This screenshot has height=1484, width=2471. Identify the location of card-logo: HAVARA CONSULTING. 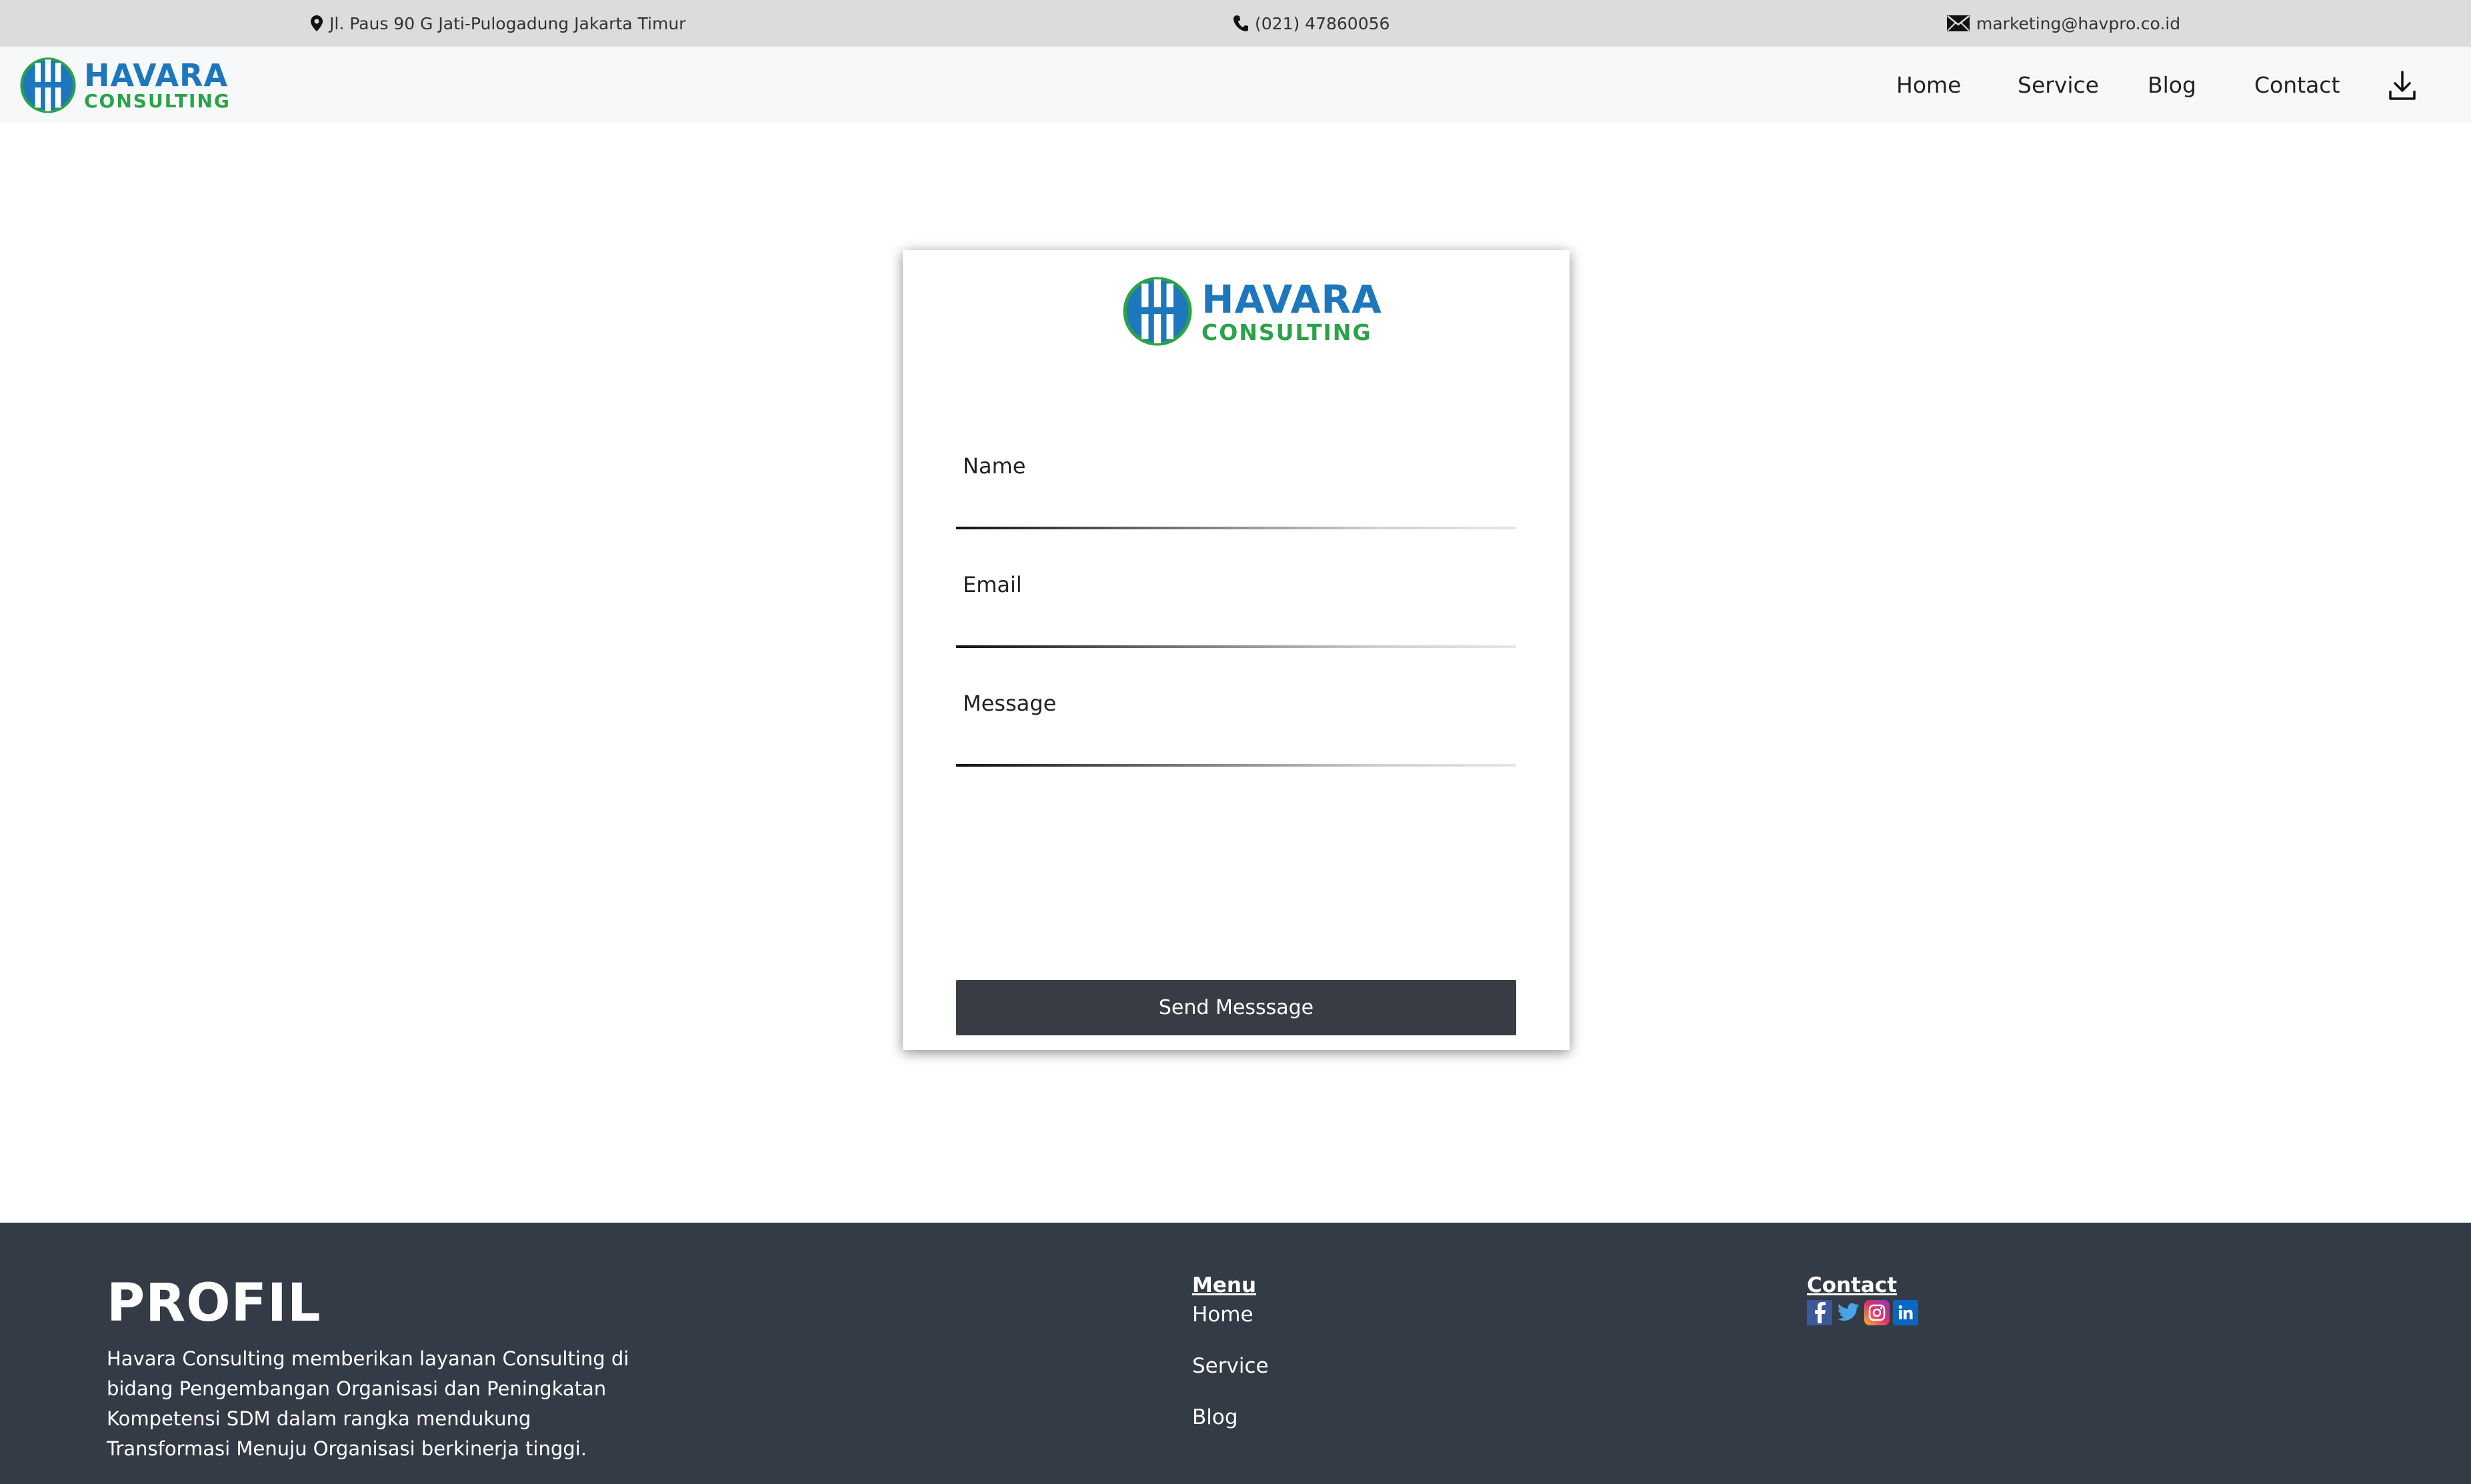
(1253, 311).